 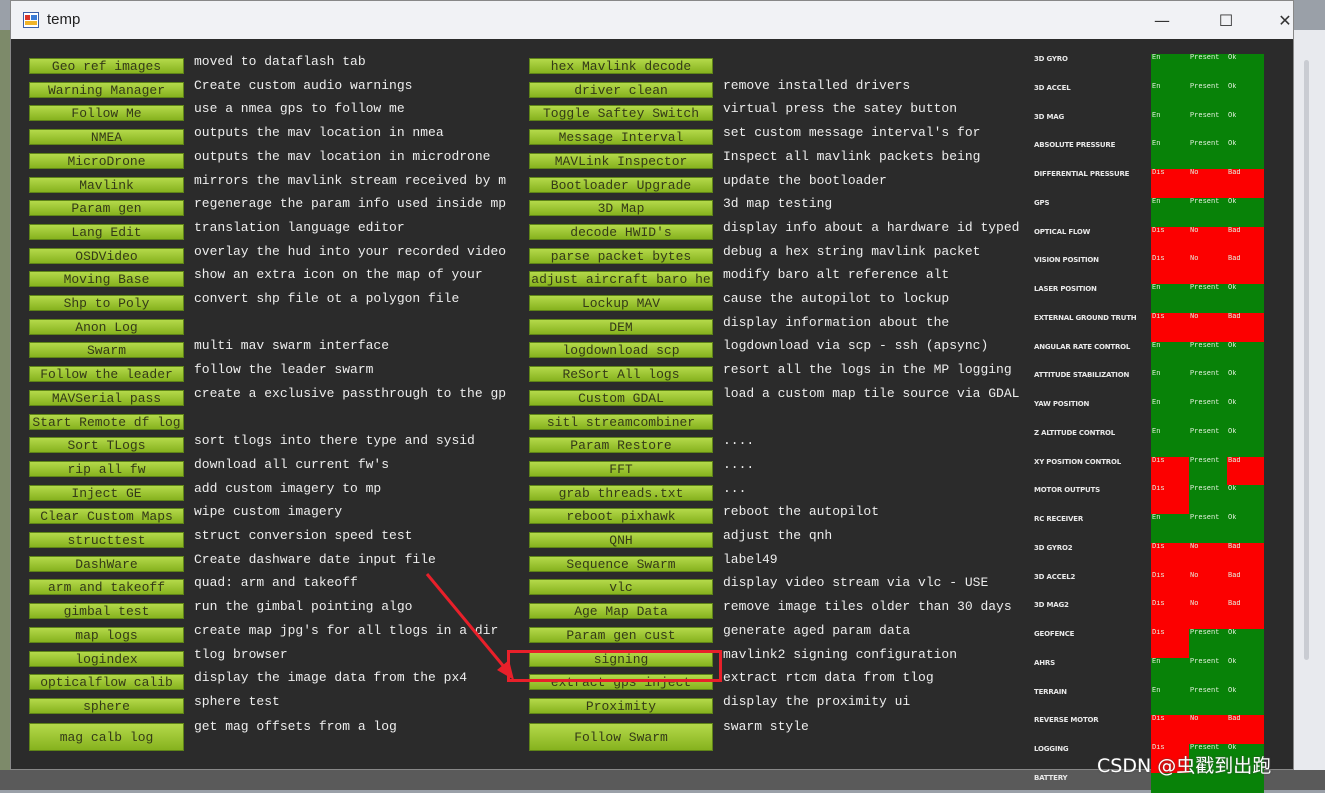 What do you see at coordinates (840, 654) in the screenshot?
I see `tool-description: mavlink2 signing configuration` at bounding box center [840, 654].